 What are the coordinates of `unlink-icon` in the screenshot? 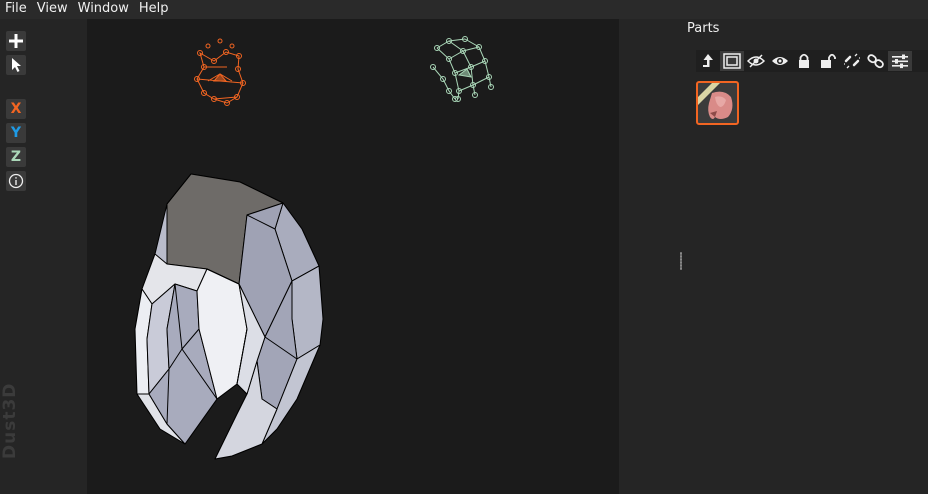 It's located at (852, 61).